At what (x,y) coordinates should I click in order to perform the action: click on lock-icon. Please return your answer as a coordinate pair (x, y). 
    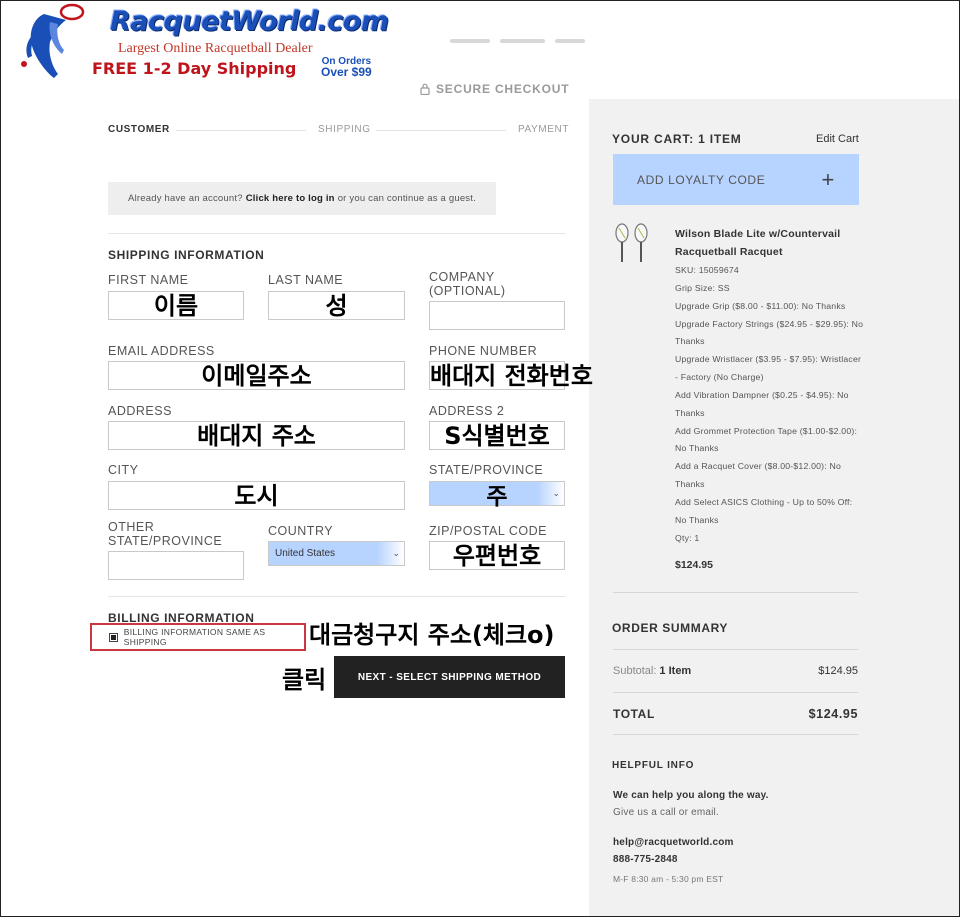
    Looking at the image, I should click on (425, 89).